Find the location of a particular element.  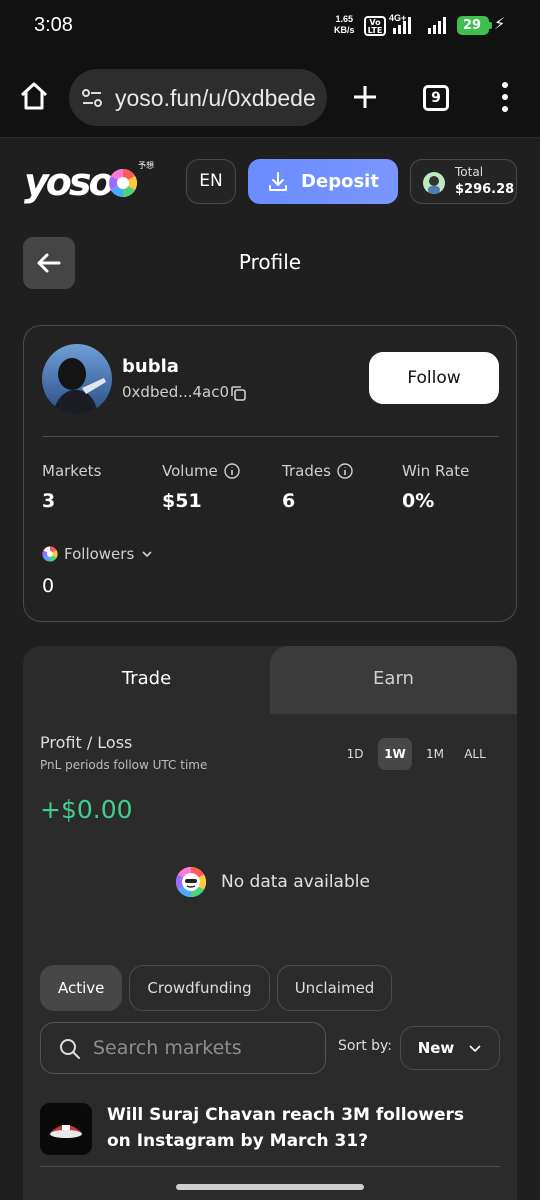

yoso-logo: yoso 予想 is located at coordinates (89, 182).